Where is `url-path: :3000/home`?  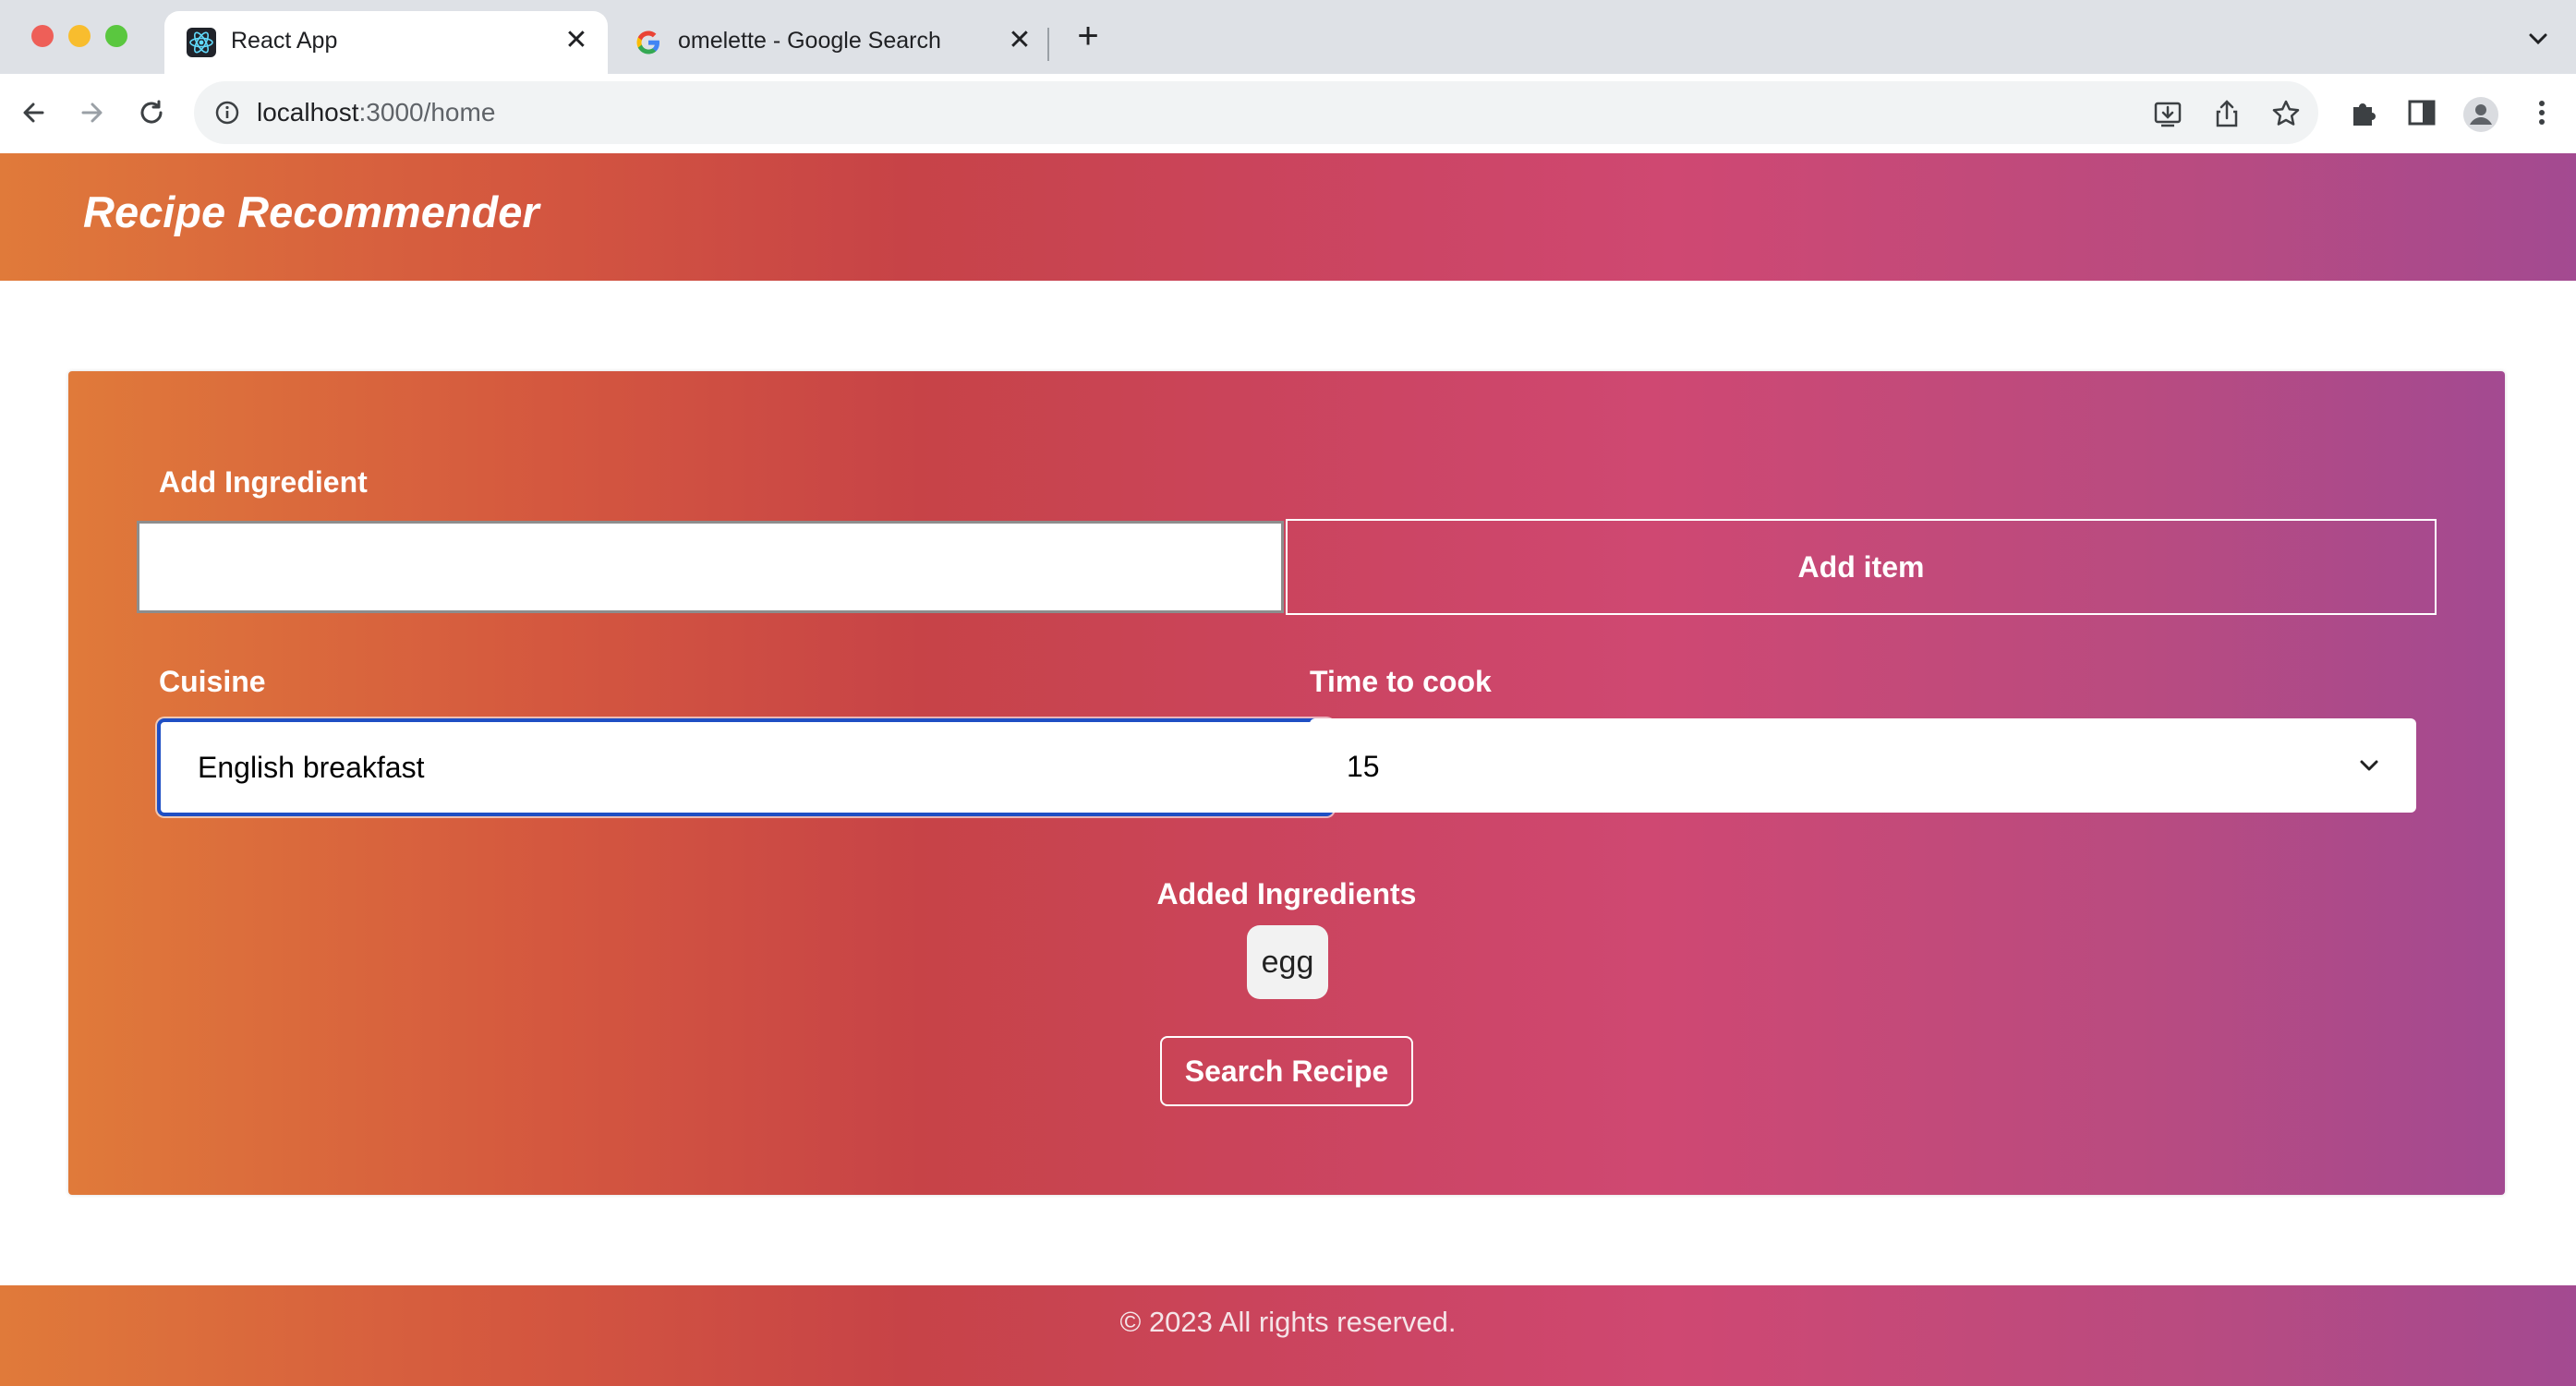 url-path: :3000/home is located at coordinates (427, 112).